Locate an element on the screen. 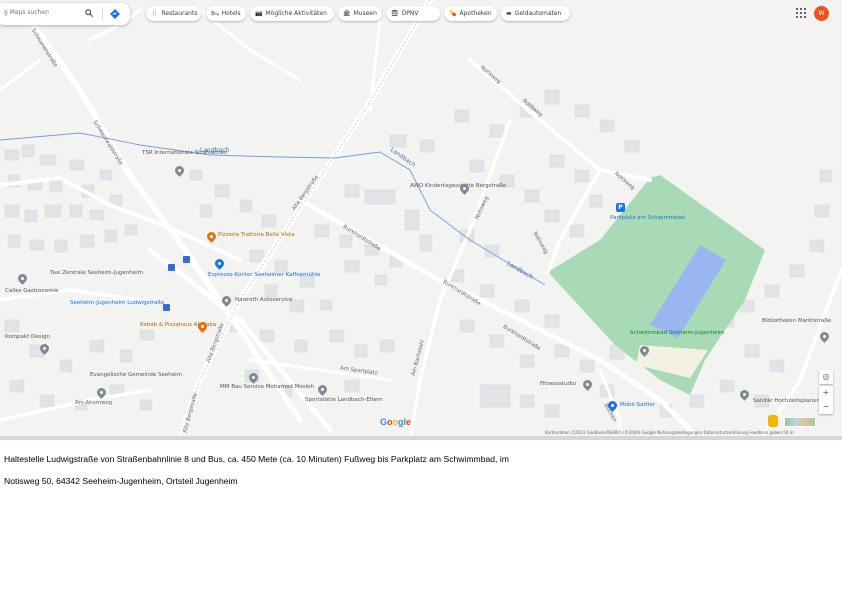  pharmacy-icon: 💊 is located at coordinates (453, 13).